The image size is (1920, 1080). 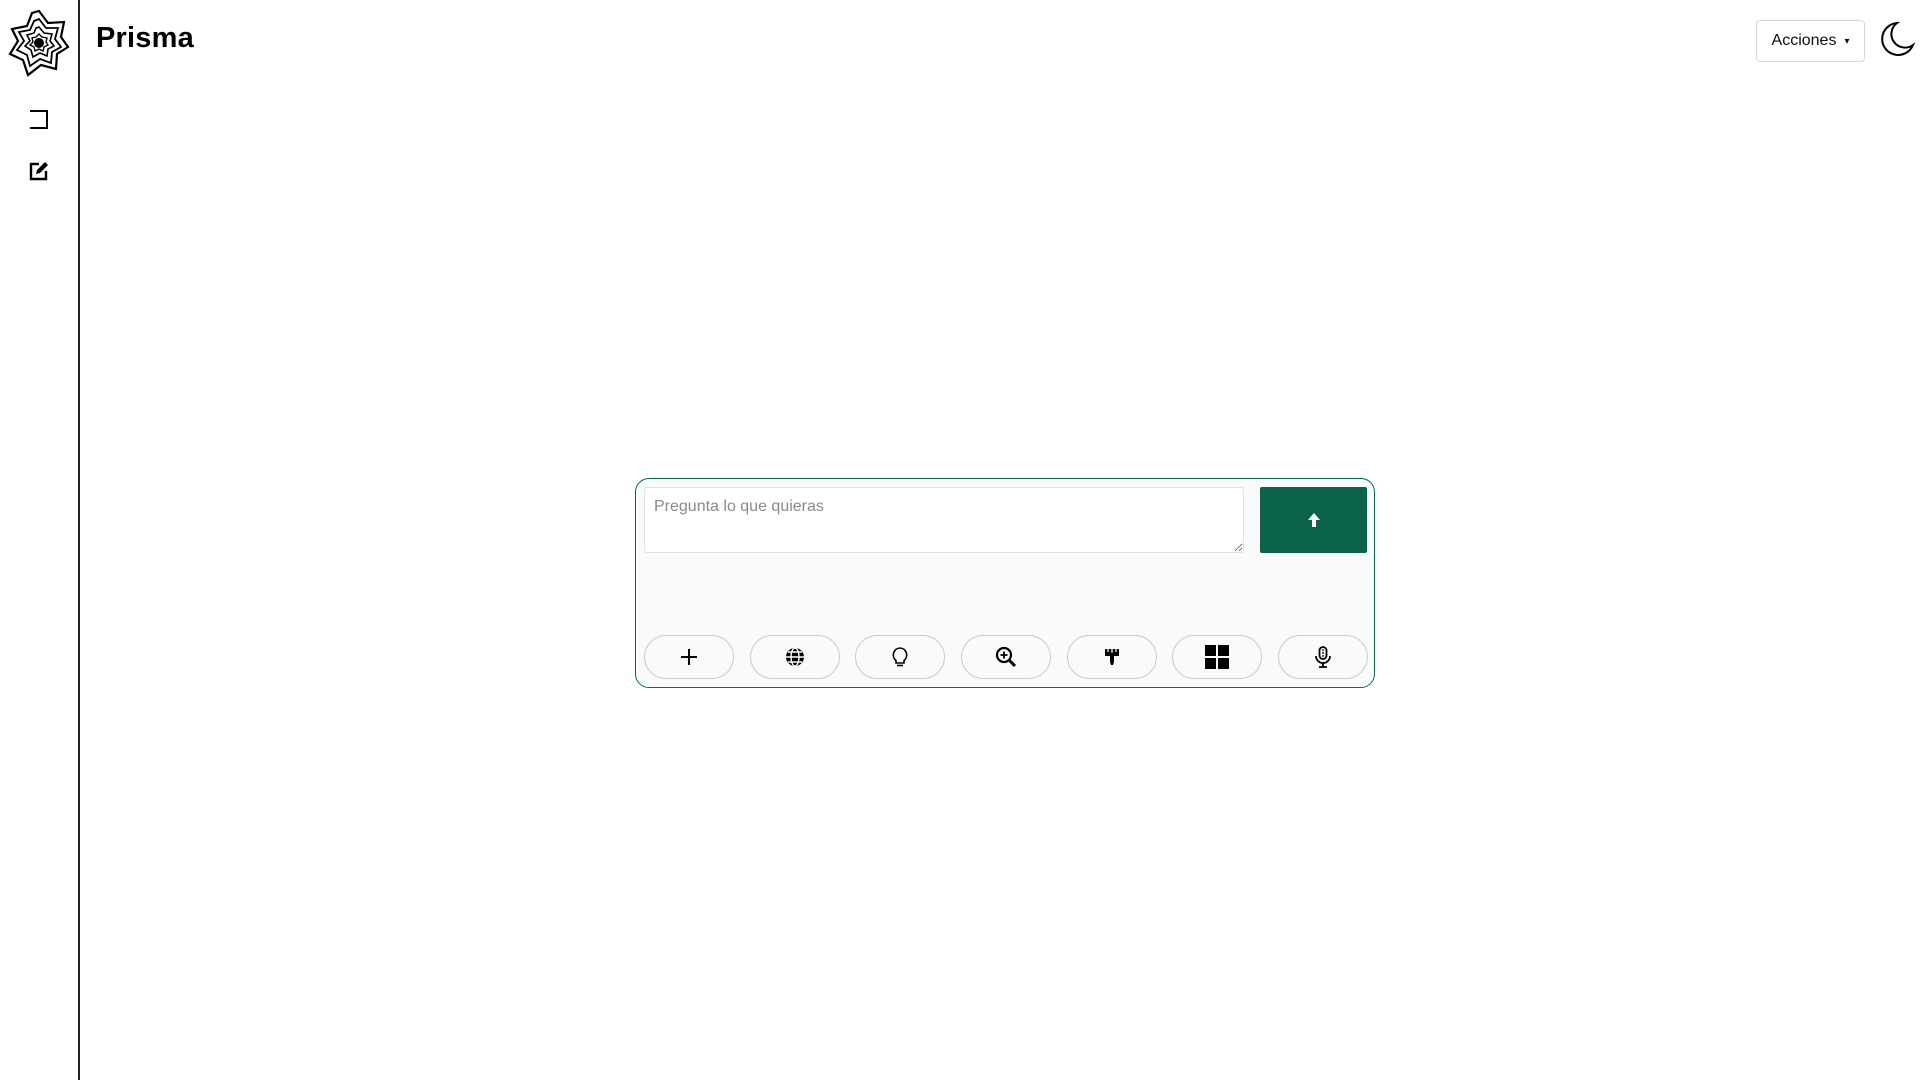 I want to click on paintbrush-icon, so click(x=1112, y=657).